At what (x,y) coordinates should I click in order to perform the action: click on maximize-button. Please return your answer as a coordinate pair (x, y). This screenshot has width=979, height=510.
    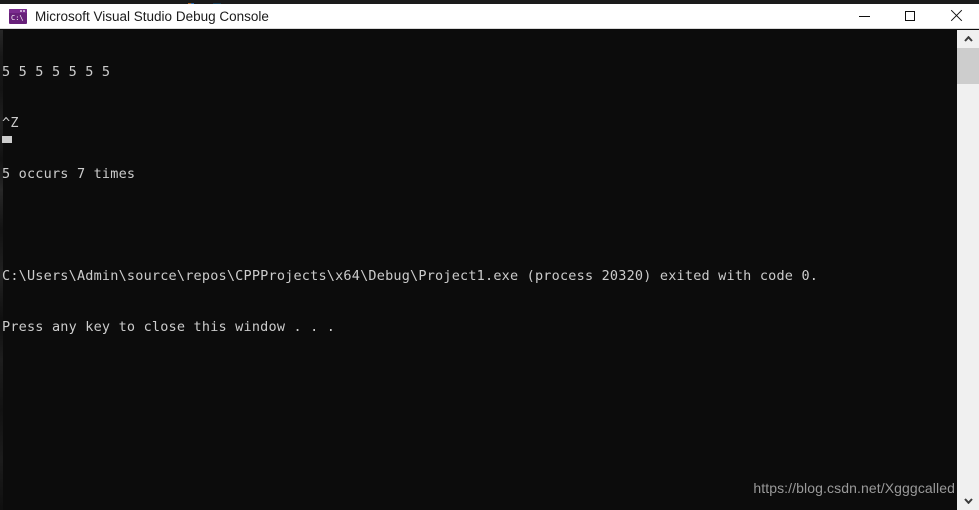
    Looking at the image, I should click on (910, 16).